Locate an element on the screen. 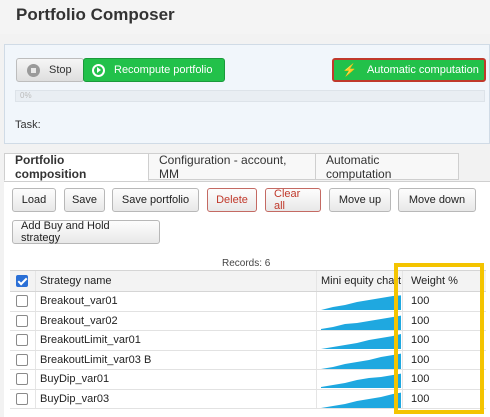  progress-bar: 0% is located at coordinates (250, 96).